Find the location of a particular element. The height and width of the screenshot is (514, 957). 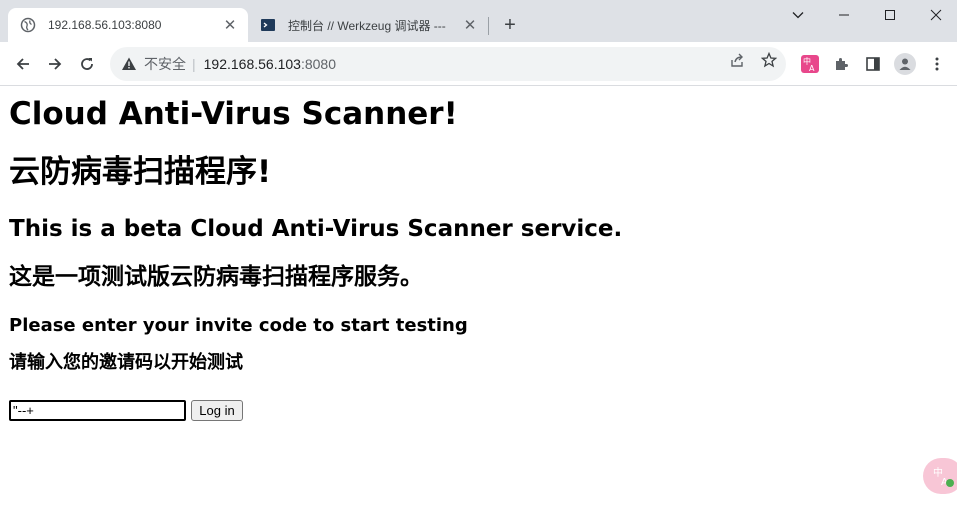

profile-avatar-icon is located at coordinates (905, 64).